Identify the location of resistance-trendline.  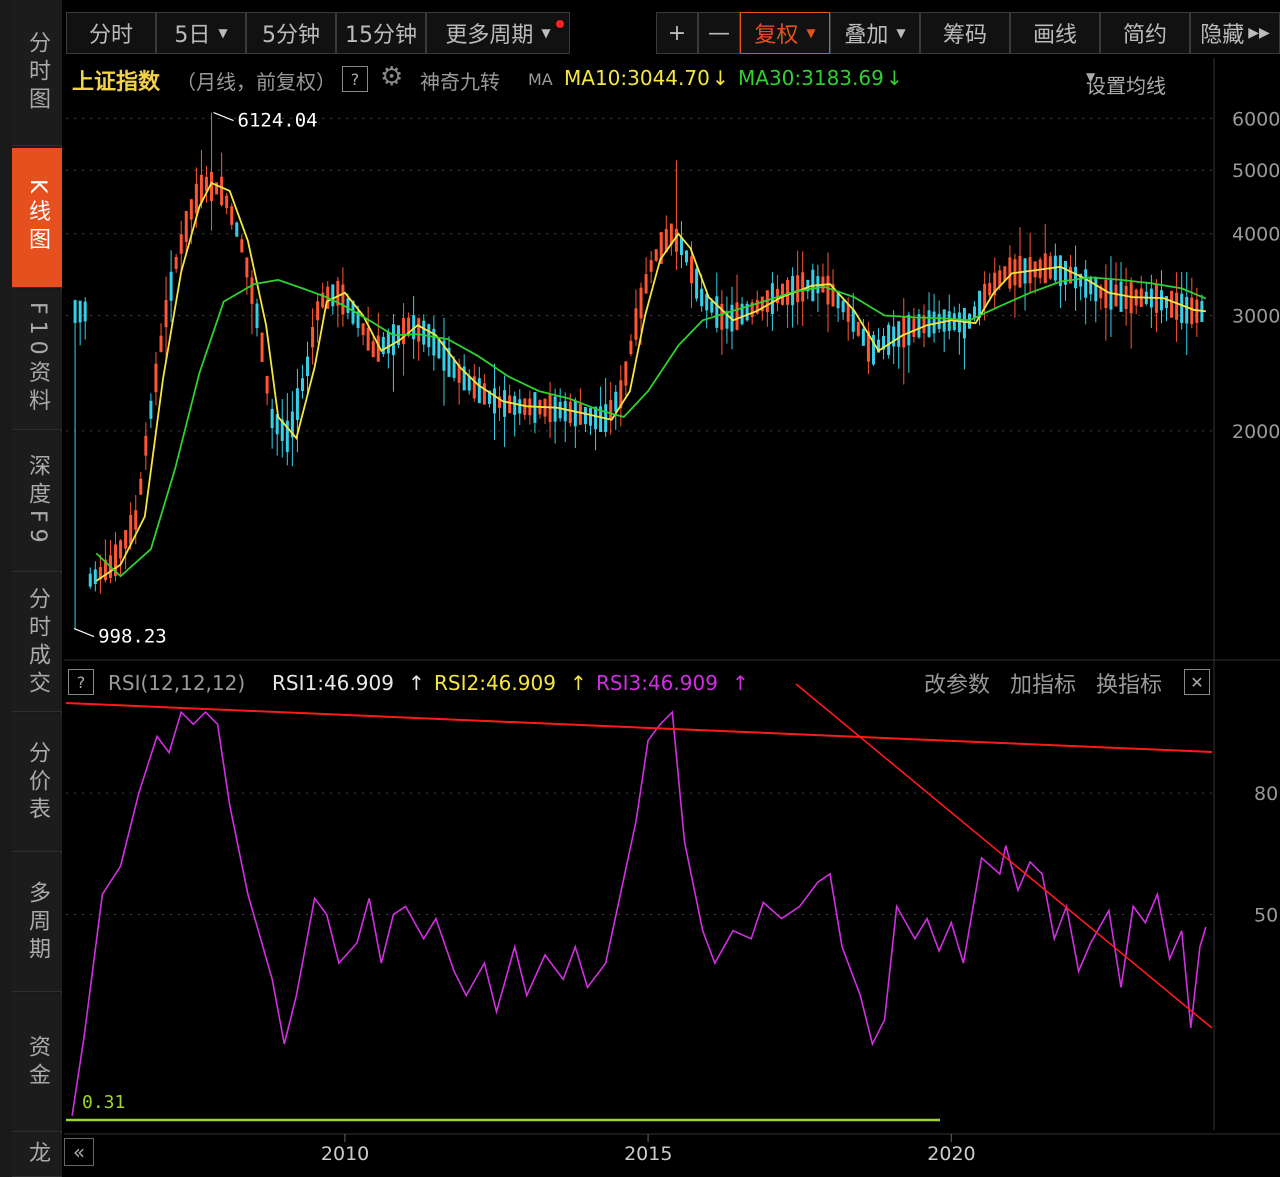
(639, 727).